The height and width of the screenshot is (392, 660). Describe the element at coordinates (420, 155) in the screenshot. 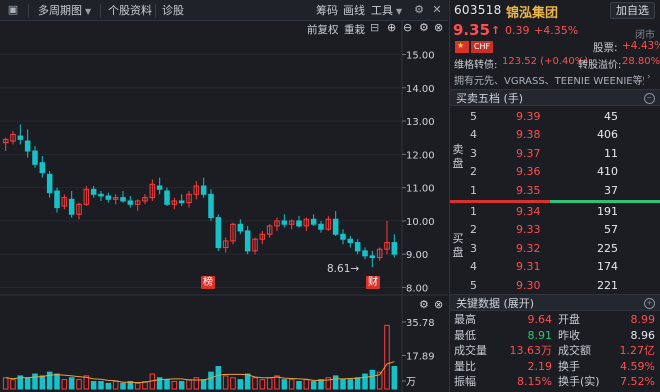

I see `price-tick-label: 12.00` at that location.